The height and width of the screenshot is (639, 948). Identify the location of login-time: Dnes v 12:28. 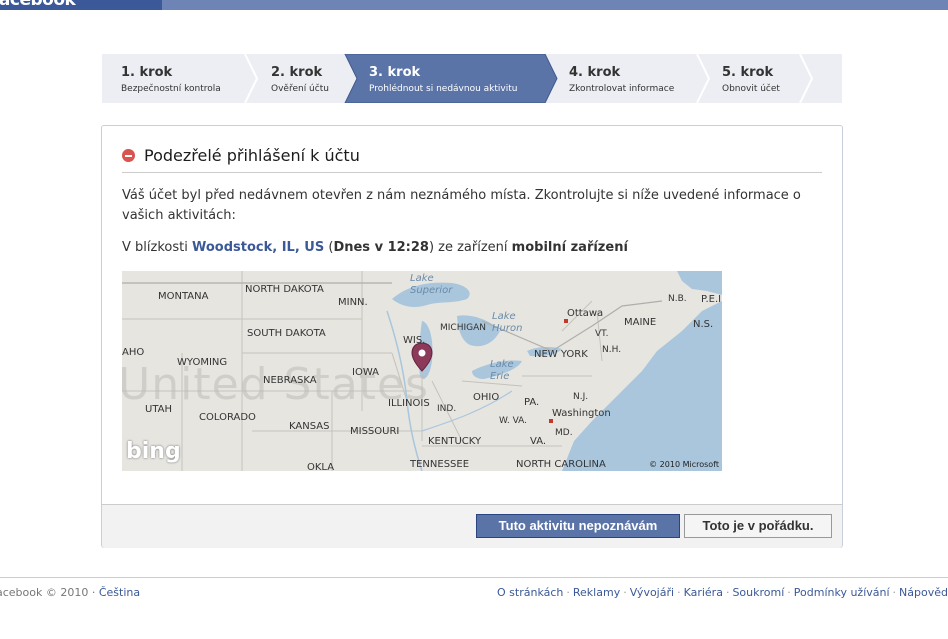
(381, 247).